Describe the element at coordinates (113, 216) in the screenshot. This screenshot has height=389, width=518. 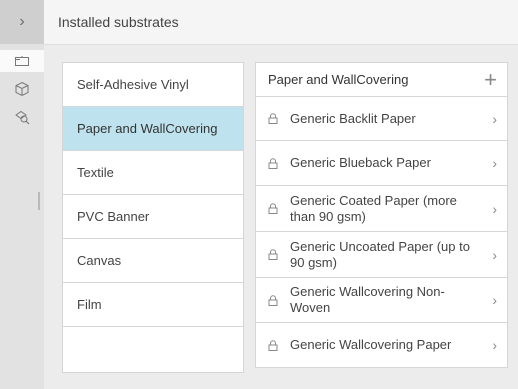
I see `category-label: PVC Banner` at that location.